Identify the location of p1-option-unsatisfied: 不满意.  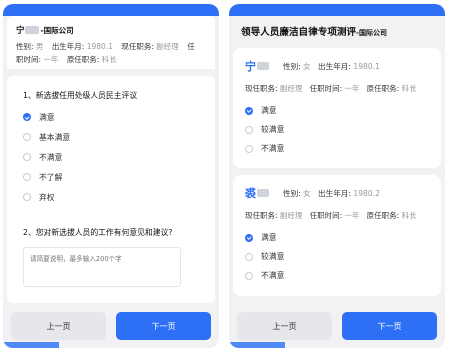
(338, 148).